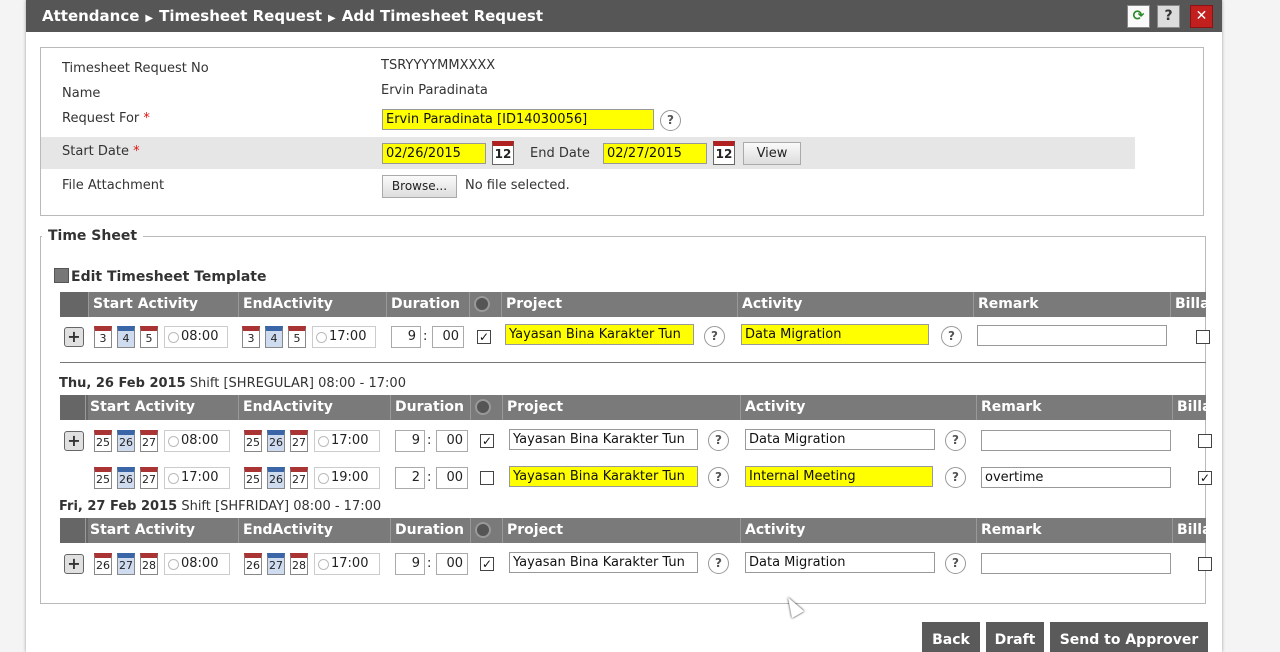 The image size is (1280, 652). I want to click on duration-hours: 2, so click(410, 478).